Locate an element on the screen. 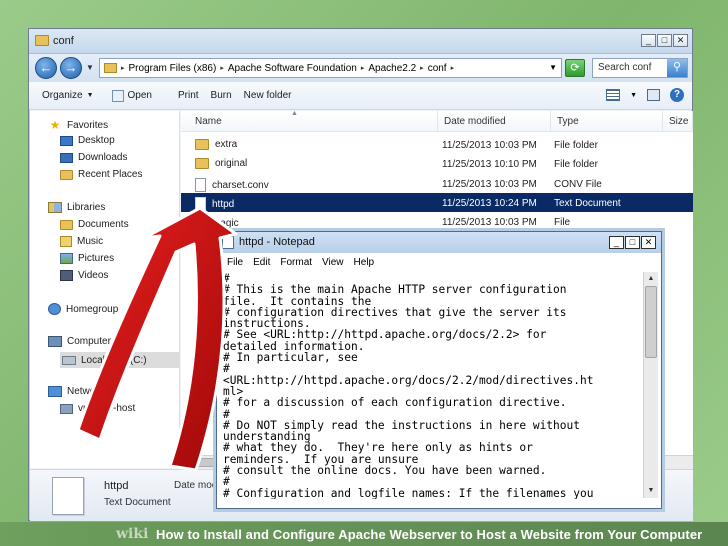 This screenshot has width=728, height=546. text-document-icon is located at coordinates (200, 204).